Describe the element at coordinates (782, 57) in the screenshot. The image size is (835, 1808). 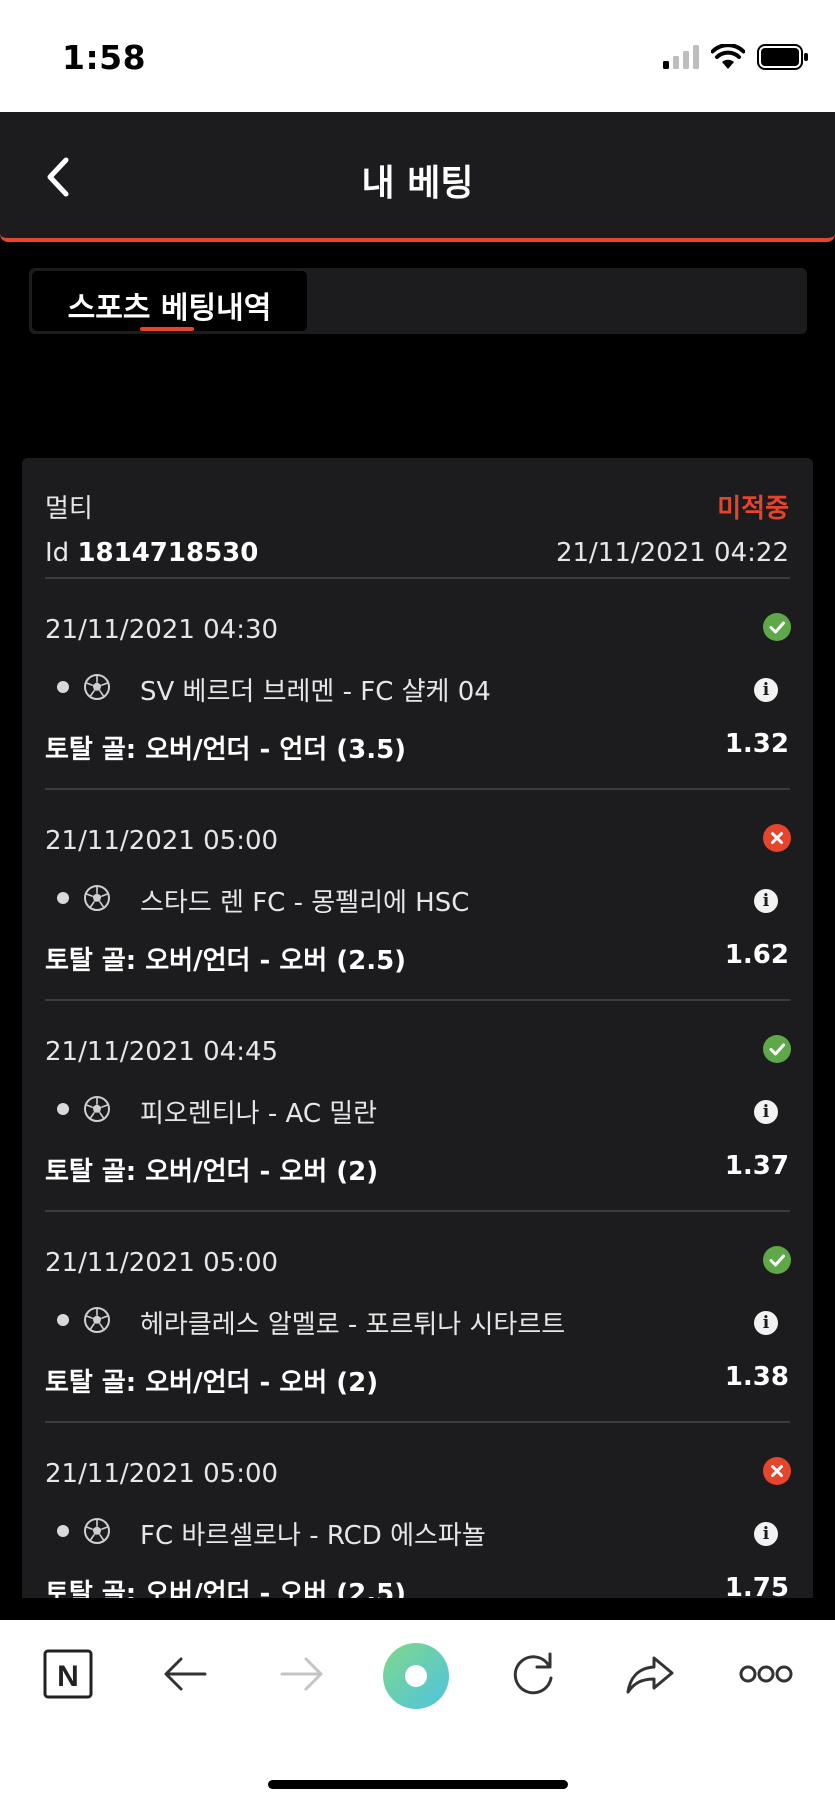
I see `battery-icon` at that location.